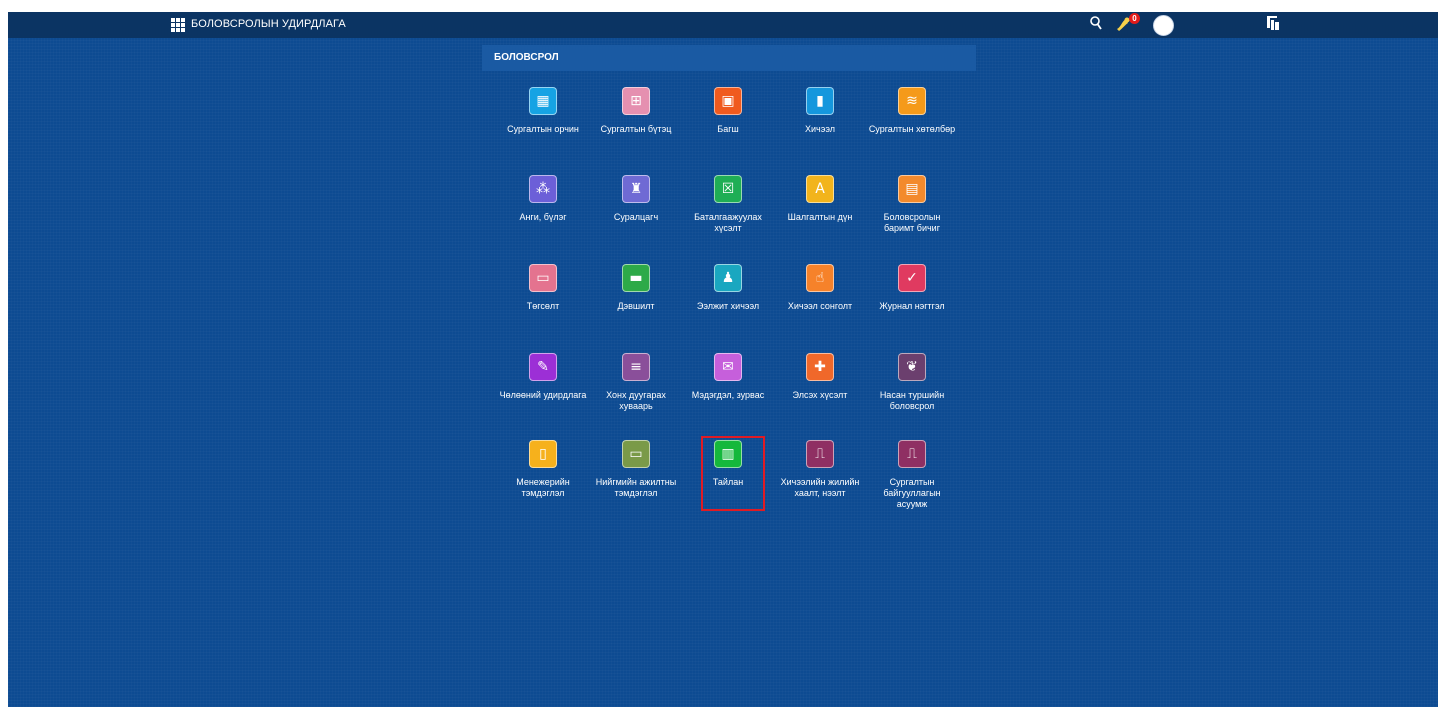  I want to click on avatar, so click(1163, 25).